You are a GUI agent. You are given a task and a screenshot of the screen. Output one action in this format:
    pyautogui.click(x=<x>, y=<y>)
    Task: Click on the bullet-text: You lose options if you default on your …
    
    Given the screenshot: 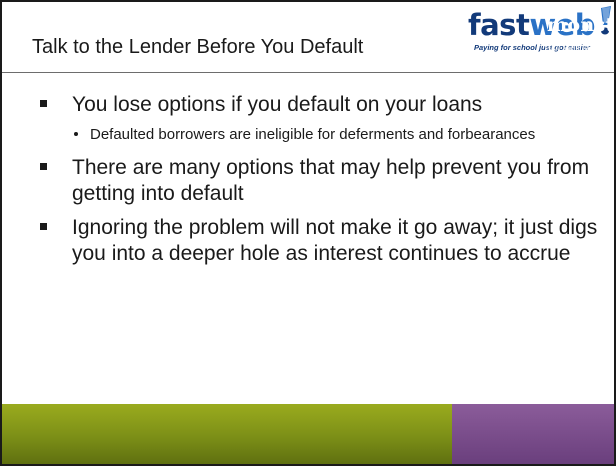 What is the action you would take?
    pyautogui.click(x=277, y=104)
    